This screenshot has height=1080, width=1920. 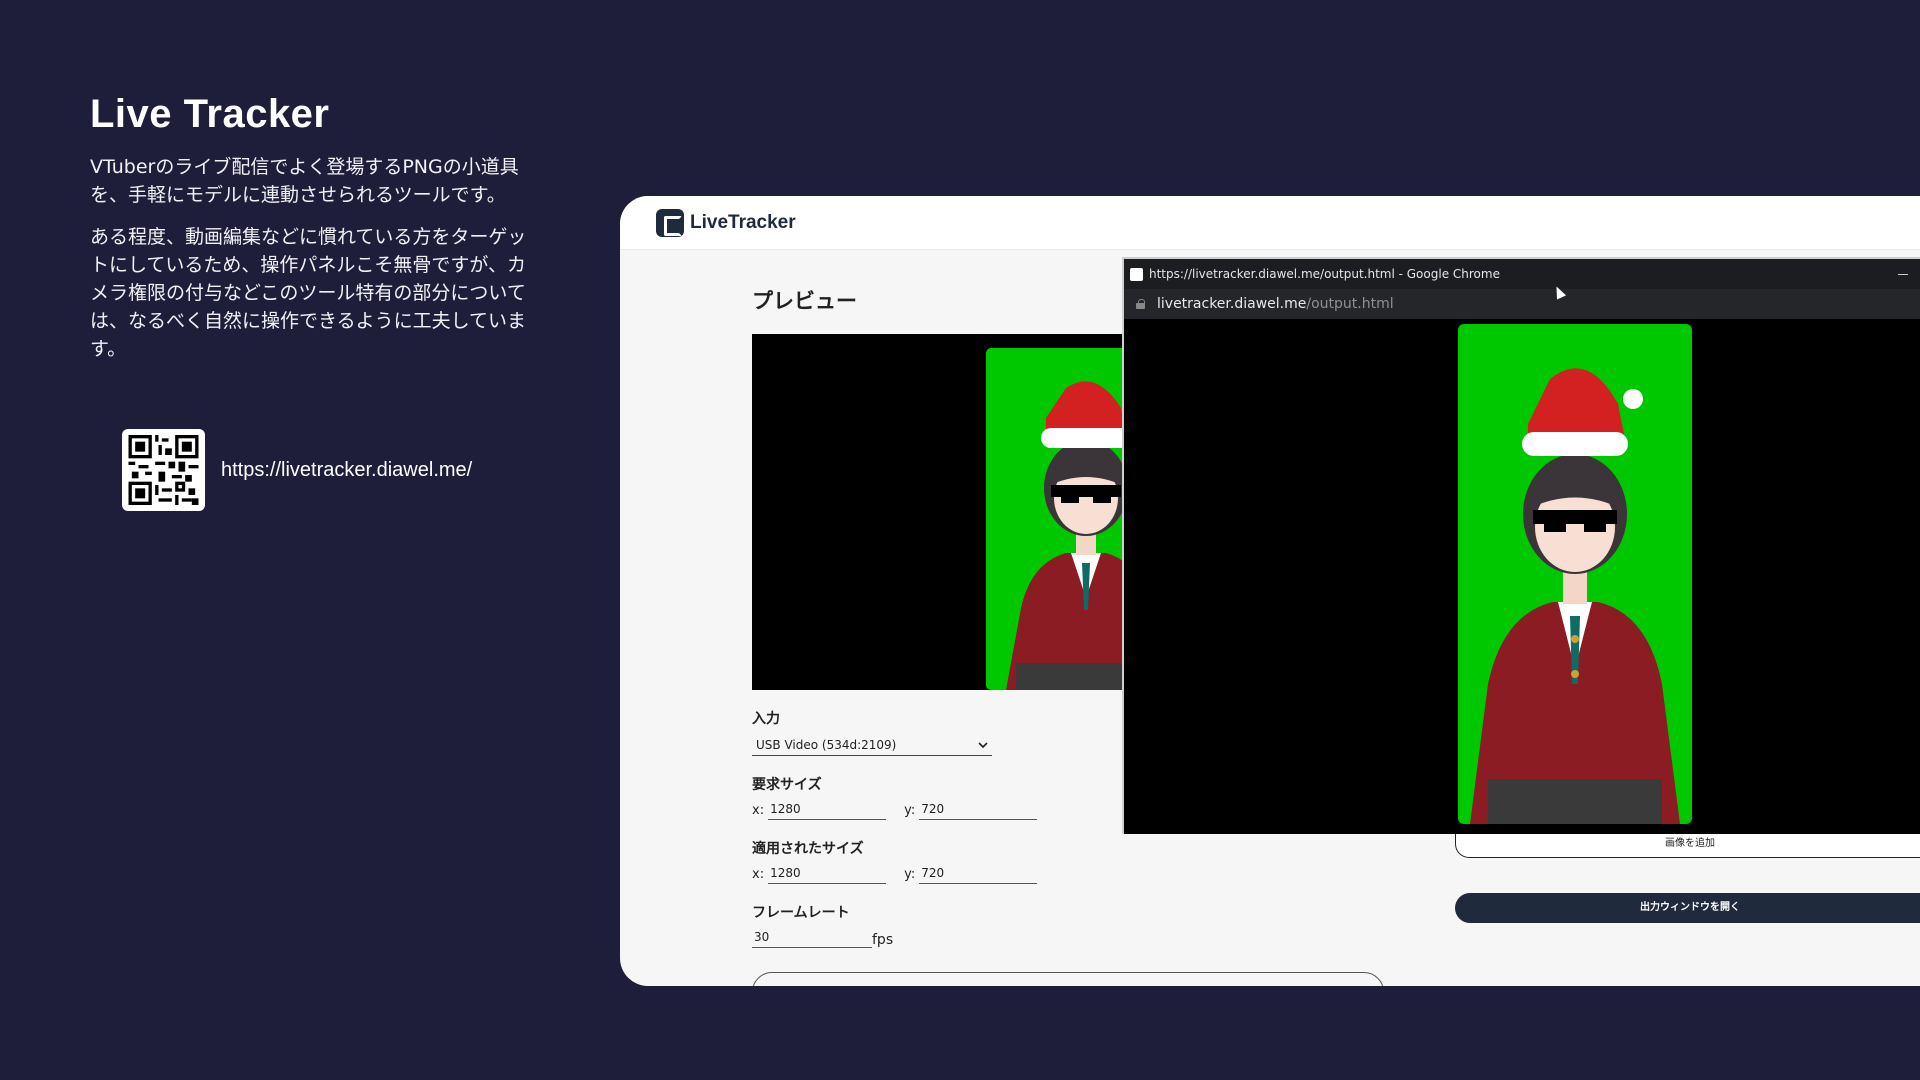 I want to click on qr-code-icon, so click(x=163, y=470).